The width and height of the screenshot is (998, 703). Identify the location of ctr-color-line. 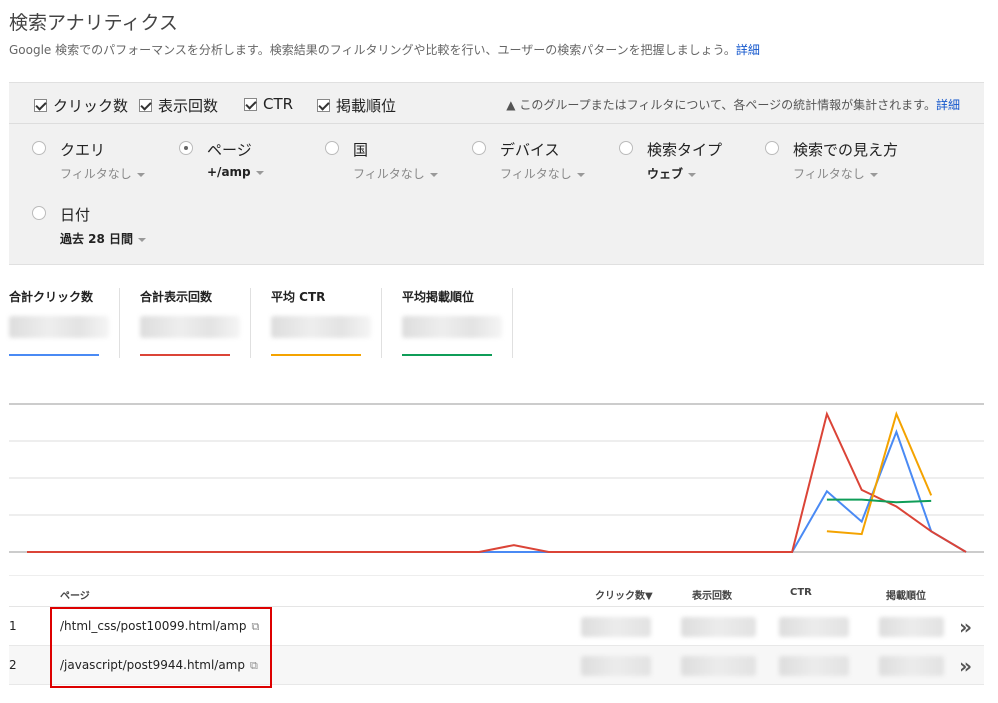
(316, 355).